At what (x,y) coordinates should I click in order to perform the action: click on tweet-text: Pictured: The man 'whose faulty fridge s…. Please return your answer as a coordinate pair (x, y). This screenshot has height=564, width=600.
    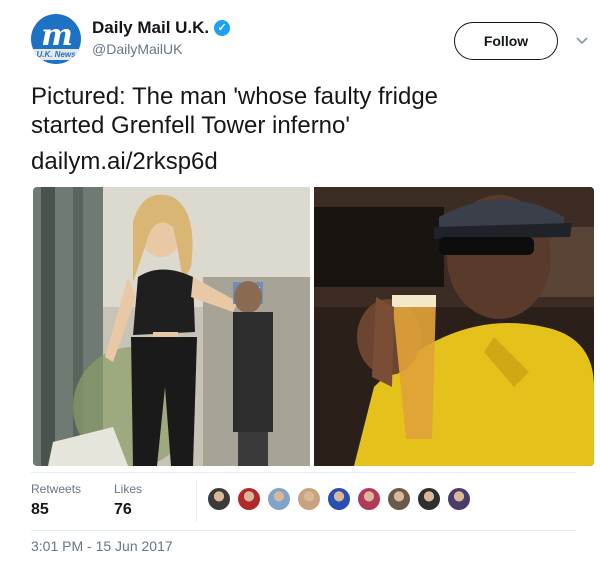
    Looking at the image, I should click on (303, 111).